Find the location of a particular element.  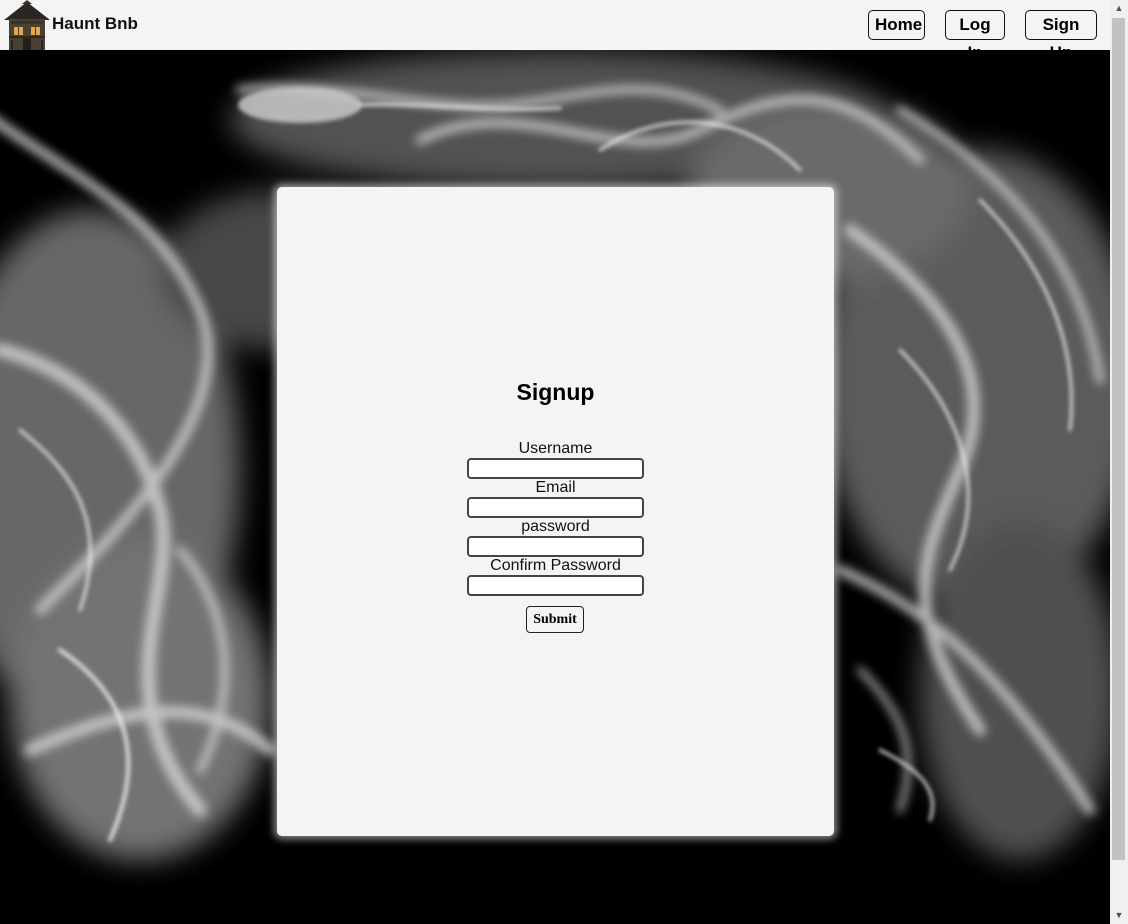

submit-button: Submit is located at coordinates (555, 619).